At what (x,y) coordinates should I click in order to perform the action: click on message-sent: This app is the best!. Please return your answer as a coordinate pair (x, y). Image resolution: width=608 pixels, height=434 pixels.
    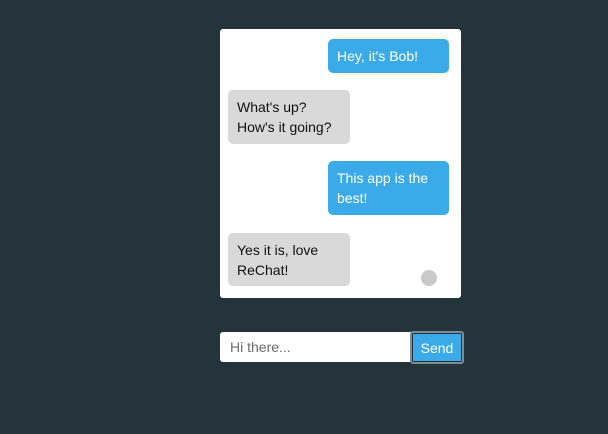
    Looking at the image, I should click on (388, 188).